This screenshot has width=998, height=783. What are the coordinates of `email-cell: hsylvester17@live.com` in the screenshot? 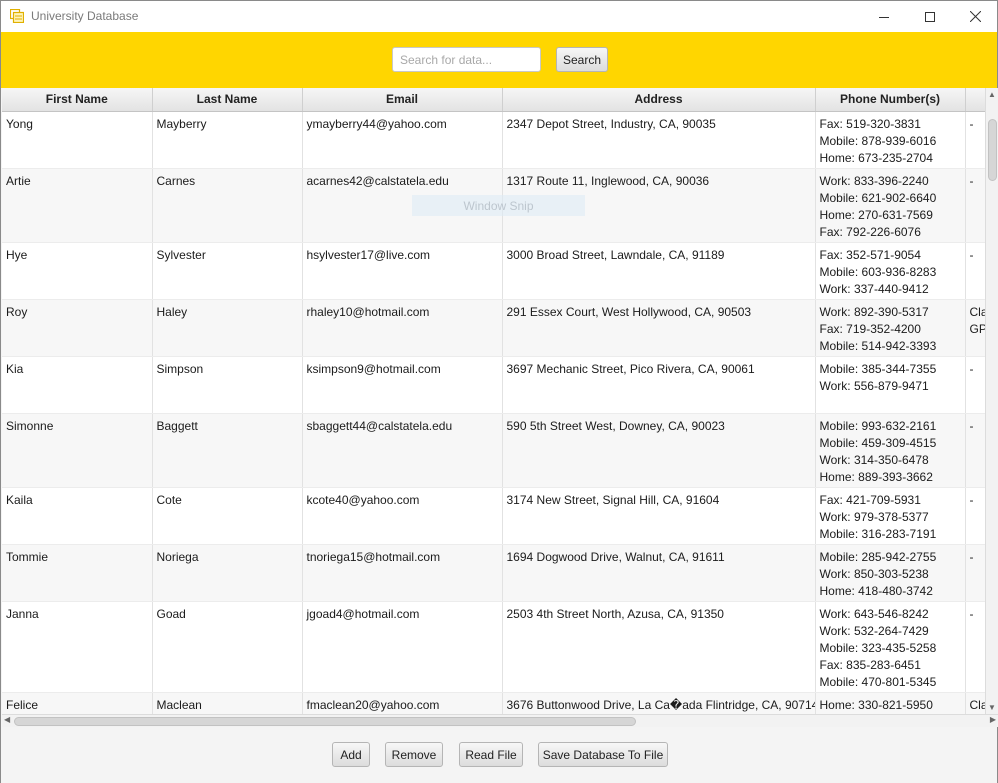 It's located at (402, 271).